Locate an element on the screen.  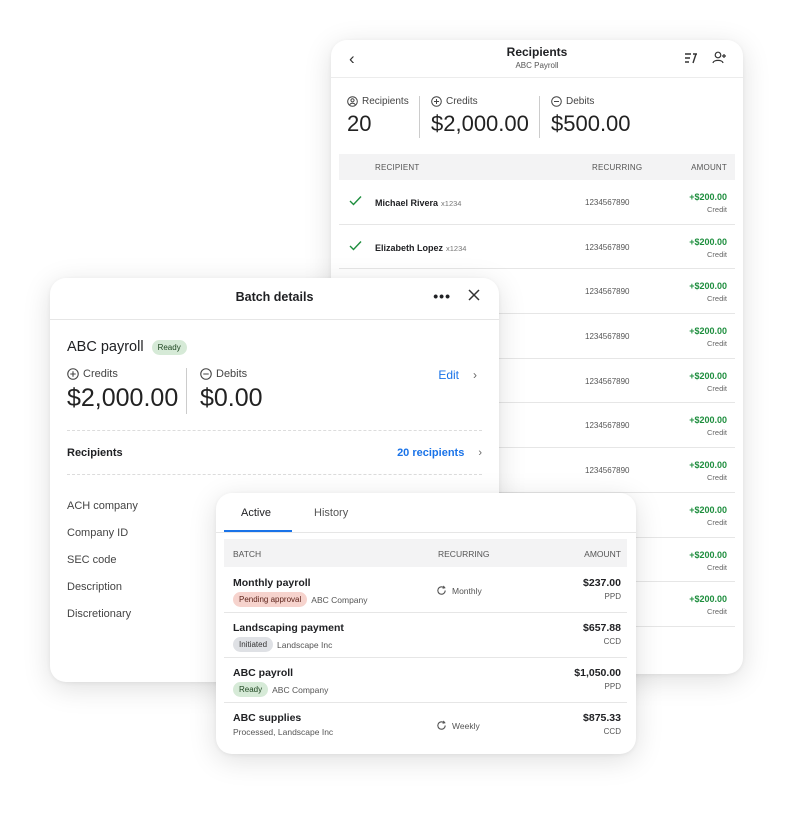
debits-value: $500.00 is located at coordinates (591, 123).